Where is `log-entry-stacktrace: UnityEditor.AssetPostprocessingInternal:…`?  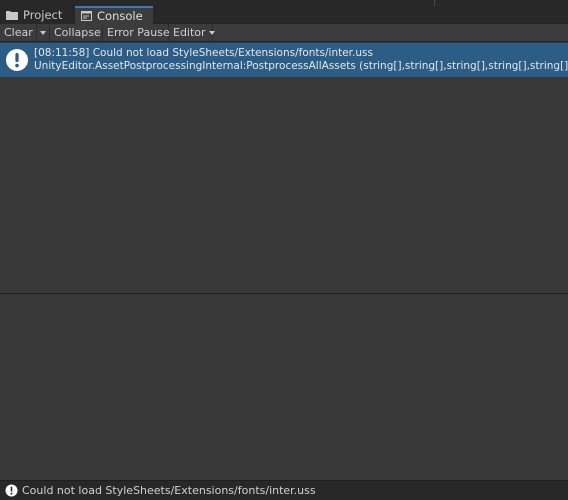
log-entry-stacktrace: UnityEditor.AssetPostprocessingInternal:… is located at coordinates (301, 66).